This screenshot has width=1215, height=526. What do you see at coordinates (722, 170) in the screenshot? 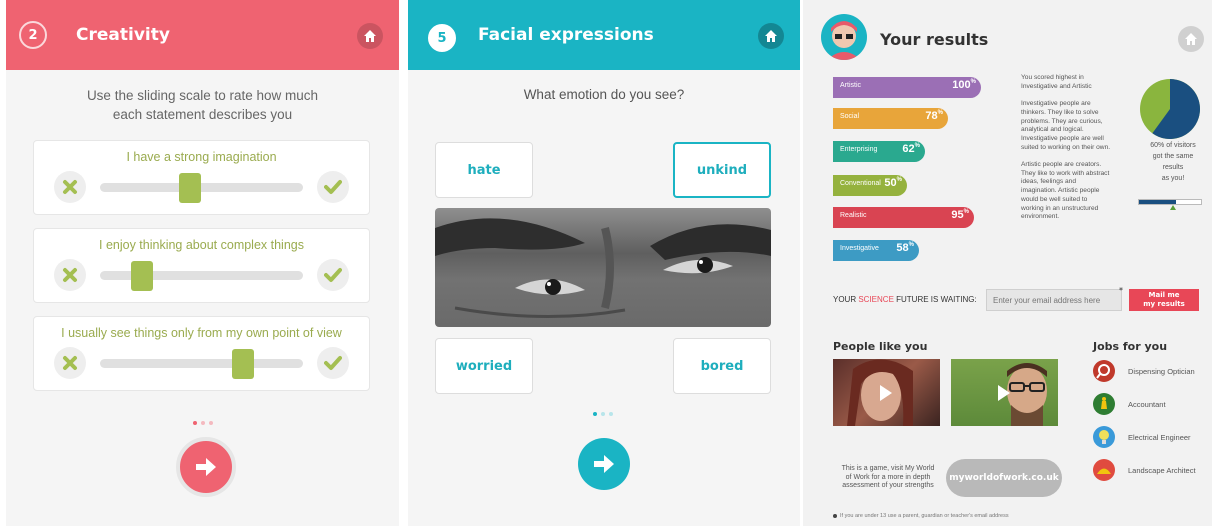
I see `emotion-option-unkind: unkind` at bounding box center [722, 170].